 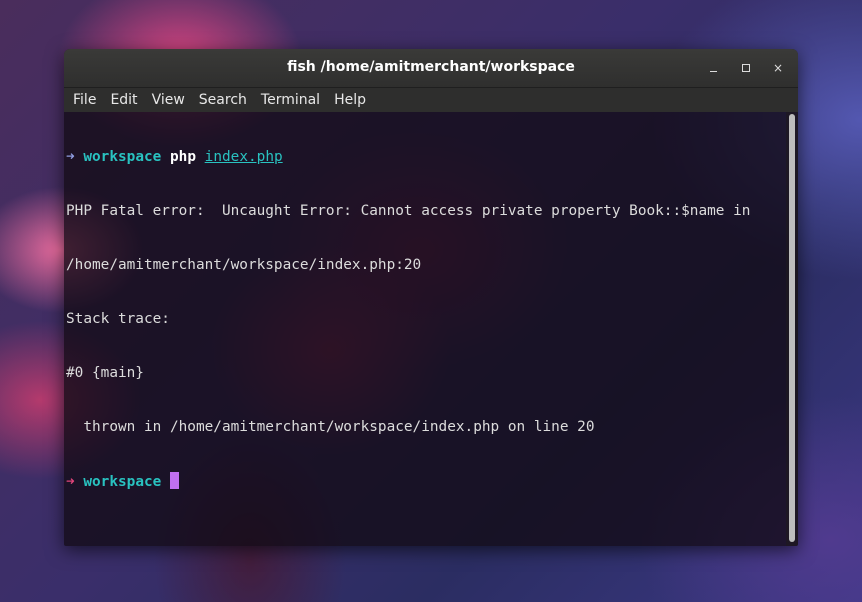 I want to click on output-line: Stack trace:, so click(x=118, y=319).